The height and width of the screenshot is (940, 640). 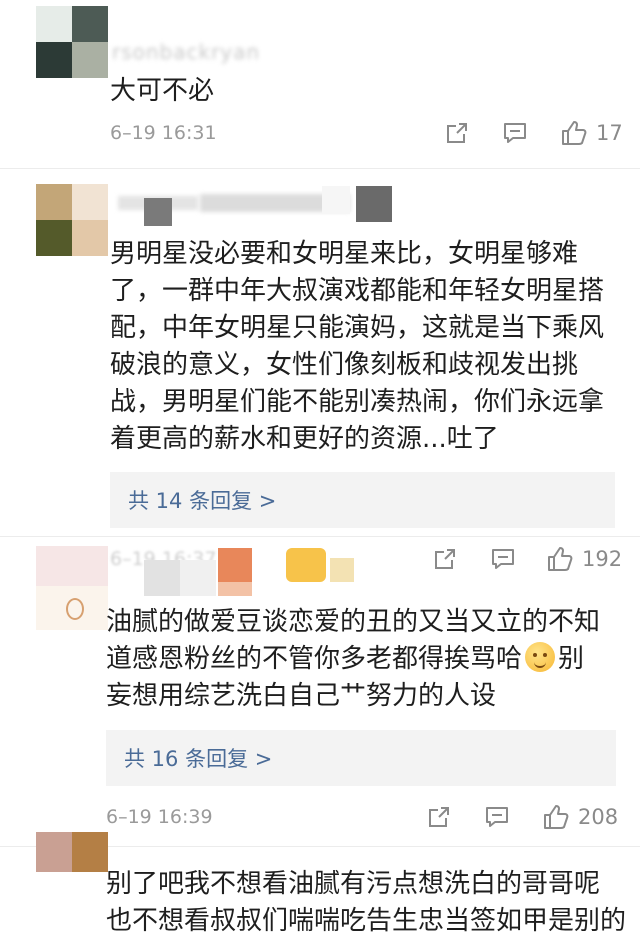 I want to click on like-count: 192, so click(x=602, y=559).